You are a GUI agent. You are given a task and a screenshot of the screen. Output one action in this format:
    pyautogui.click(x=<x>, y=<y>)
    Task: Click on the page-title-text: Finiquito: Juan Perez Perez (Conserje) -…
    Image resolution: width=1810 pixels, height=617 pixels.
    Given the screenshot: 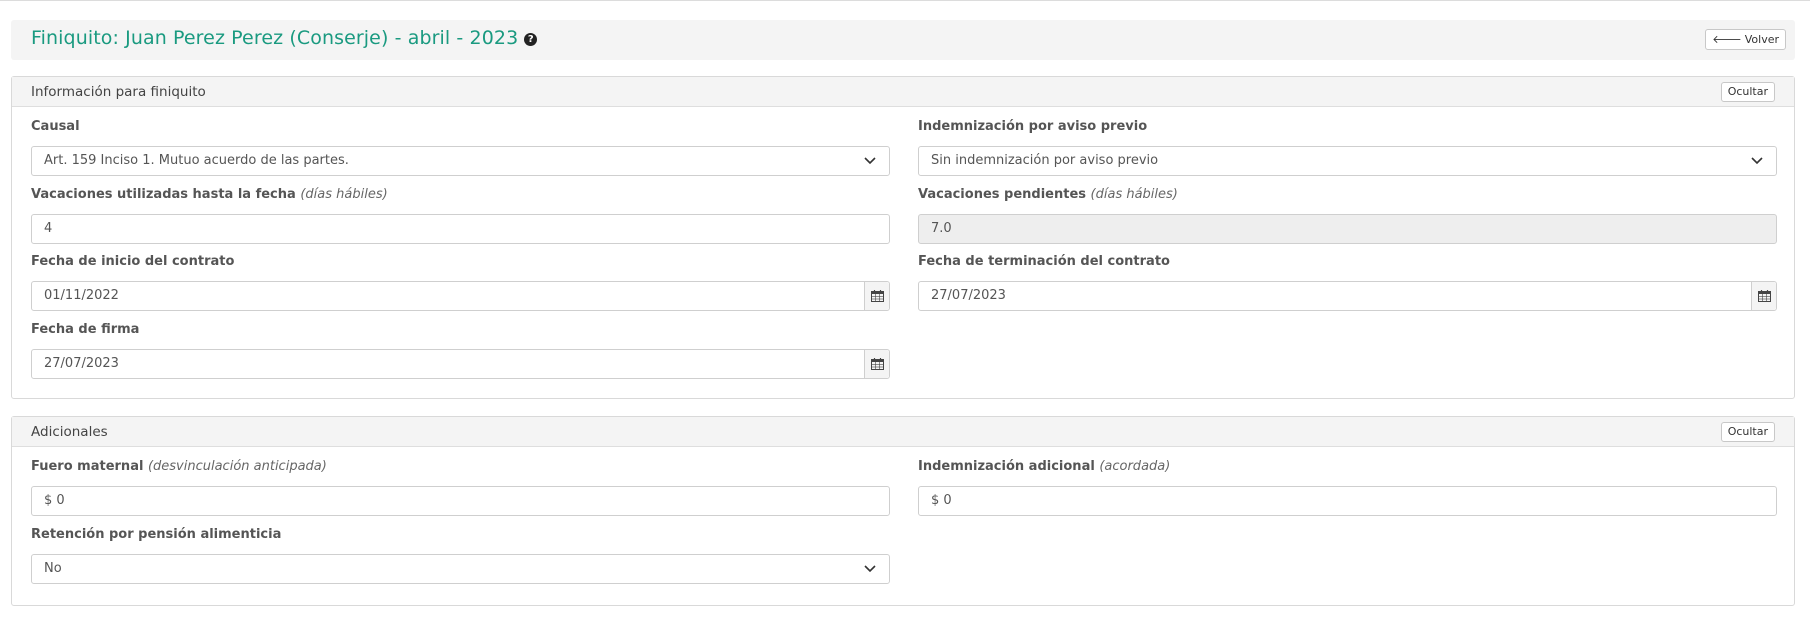 What is the action you would take?
    pyautogui.click(x=275, y=38)
    